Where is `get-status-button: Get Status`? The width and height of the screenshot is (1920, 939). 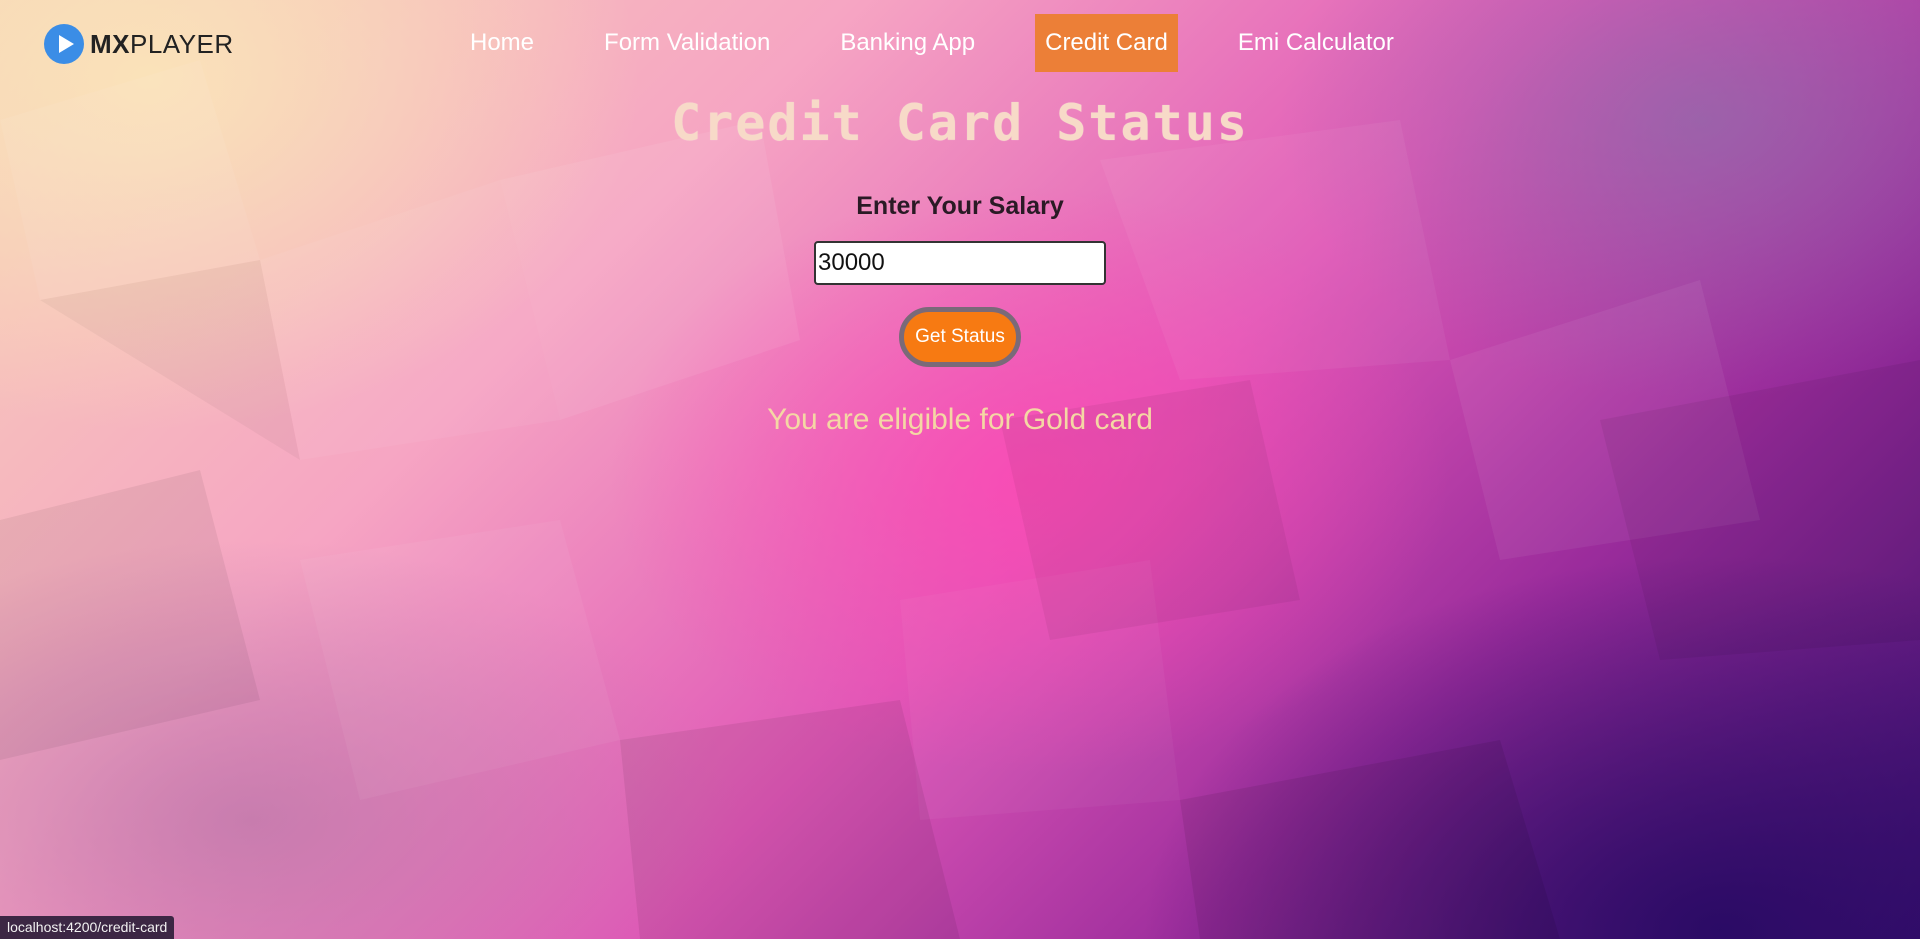 get-status-button: Get Status is located at coordinates (960, 337).